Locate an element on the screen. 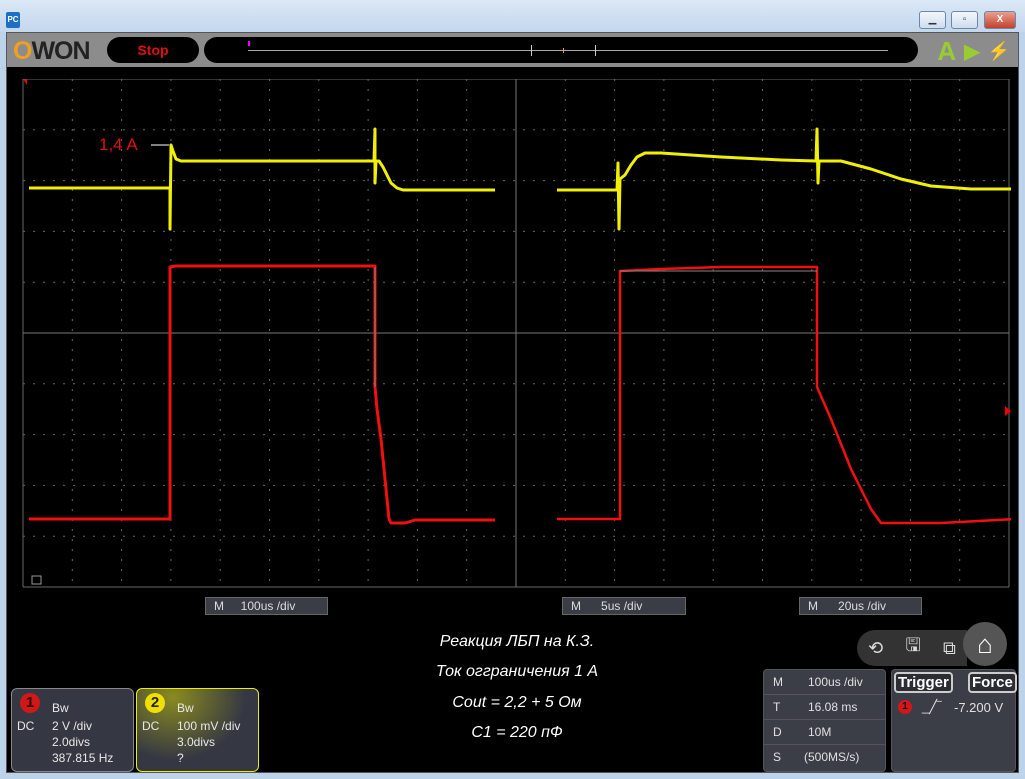 The height and width of the screenshot is (779, 1025). row-key: D is located at coordinates (777, 732).